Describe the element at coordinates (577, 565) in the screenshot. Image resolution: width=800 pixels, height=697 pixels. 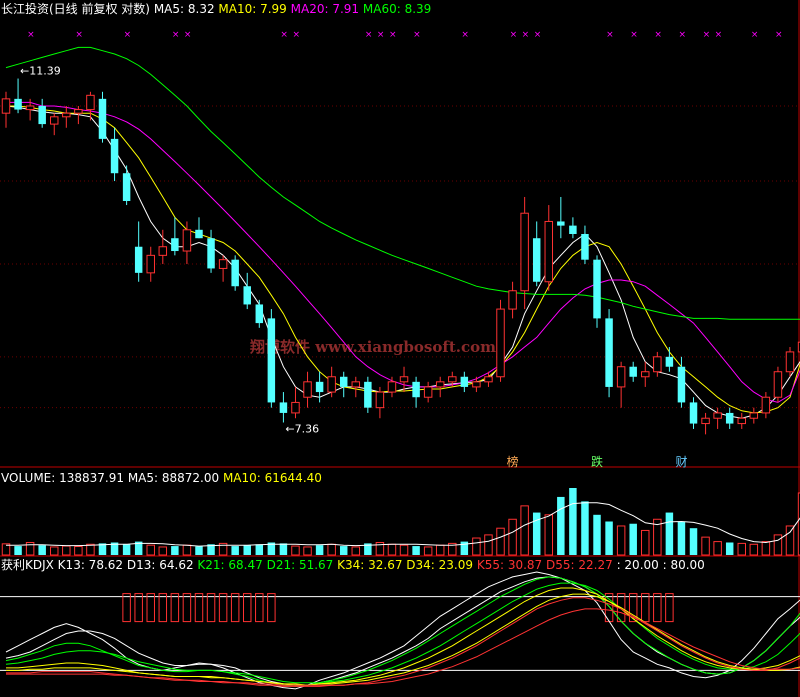
I see `kdj-legend-text-item: D55: 22.27` at that location.